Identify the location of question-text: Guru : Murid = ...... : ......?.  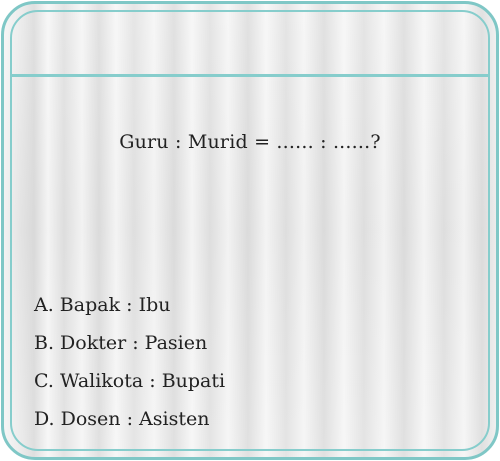
(250, 142).